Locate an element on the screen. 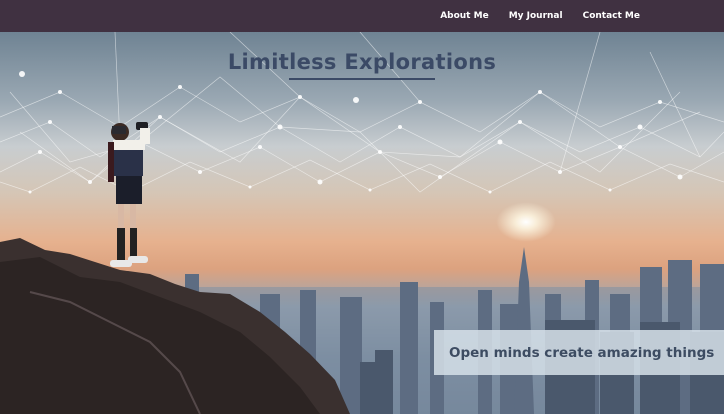 This screenshot has width=724, height=414. top-navbar: About Me My Journal Contact Me is located at coordinates (362, 16).